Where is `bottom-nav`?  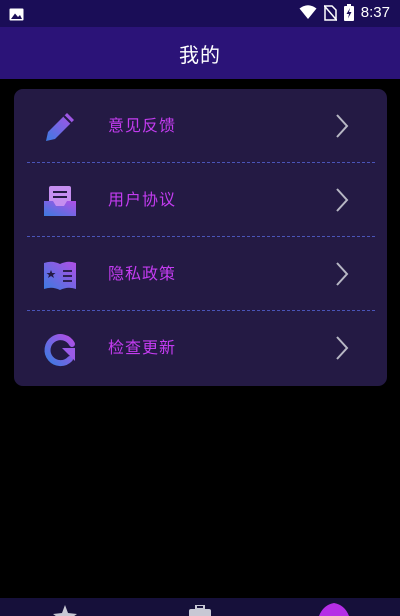 bottom-nav is located at coordinates (200, 607).